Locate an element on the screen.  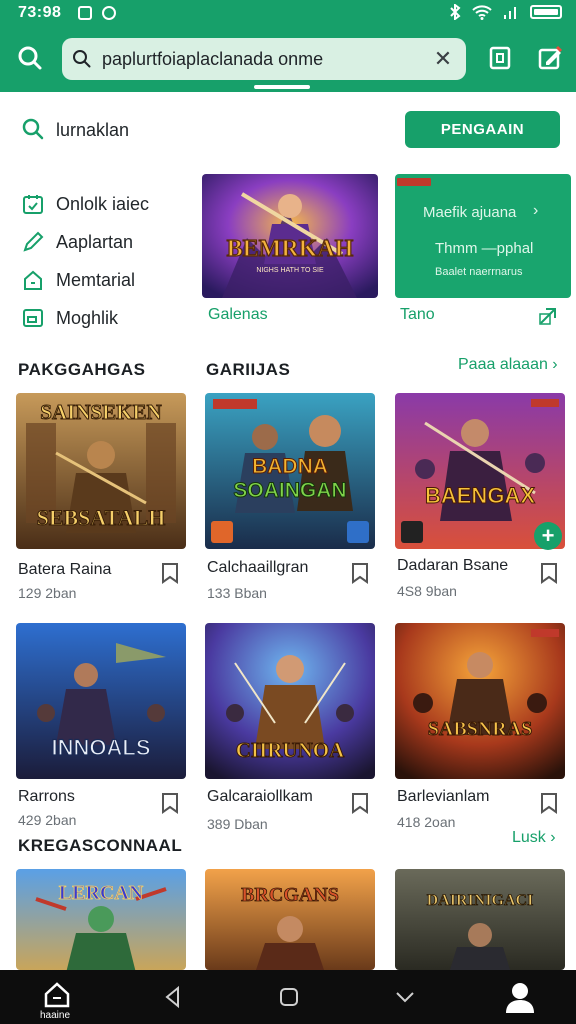
game-art: SAINSEKEN SEBSATALH is located at coordinates (101, 471).